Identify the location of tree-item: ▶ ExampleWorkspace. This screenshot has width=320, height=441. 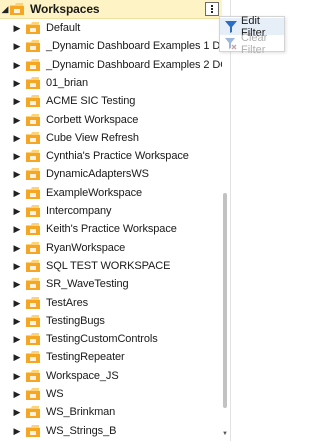
(111, 193).